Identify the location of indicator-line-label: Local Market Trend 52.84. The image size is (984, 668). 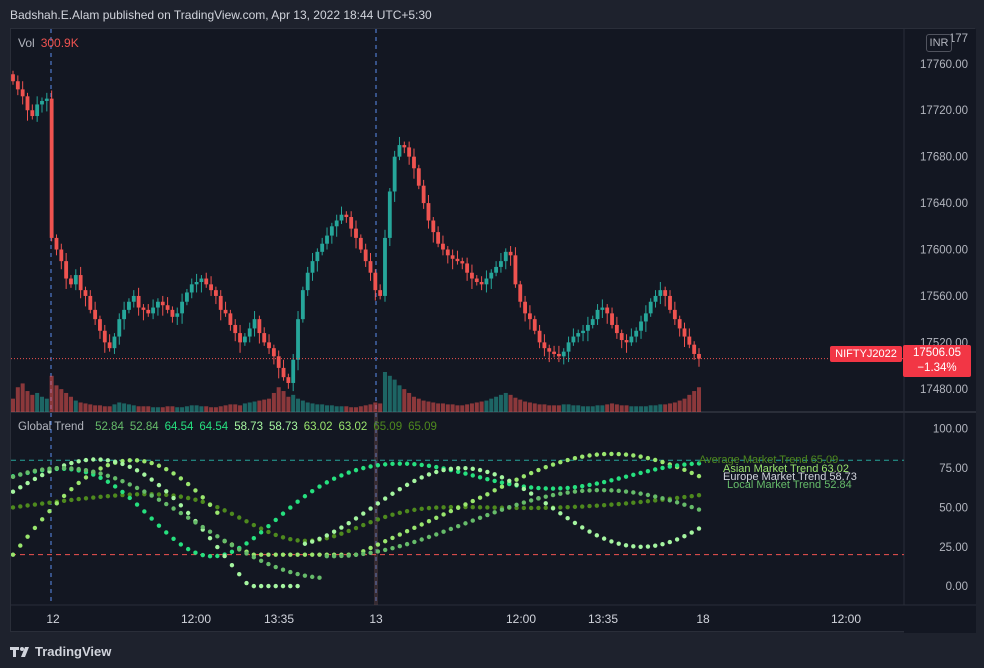
(789, 485).